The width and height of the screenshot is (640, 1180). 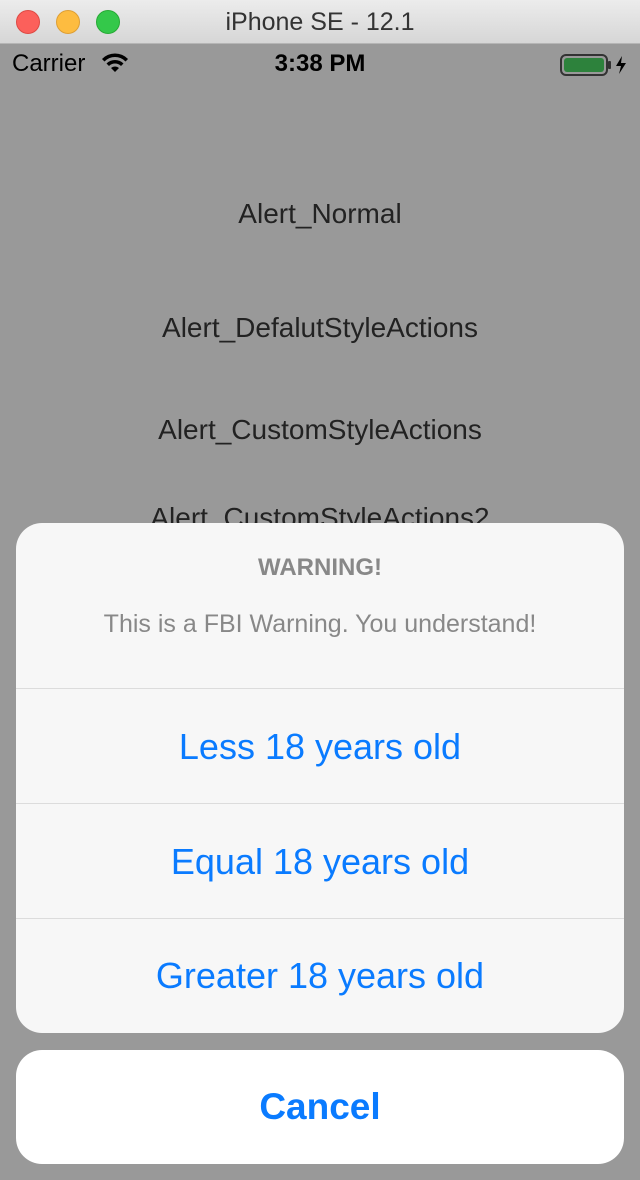 What do you see at coordinates (320, 1107) in the screenshot?
I see `cancel-button: Cancel` at bounding box center [320, 1107].